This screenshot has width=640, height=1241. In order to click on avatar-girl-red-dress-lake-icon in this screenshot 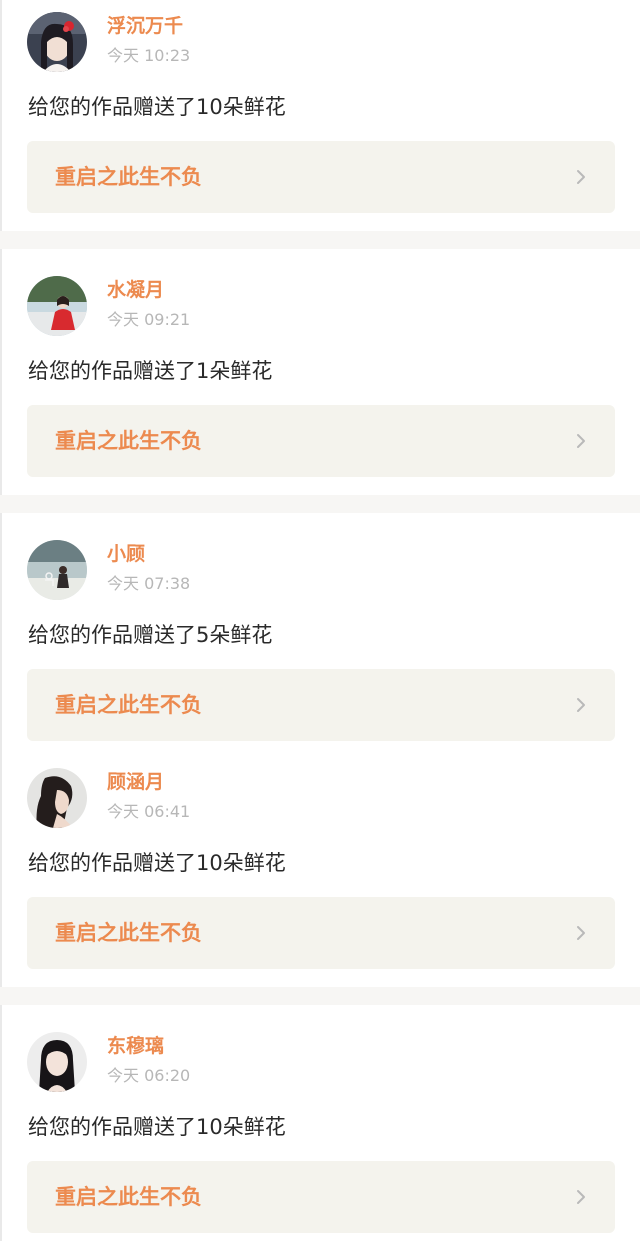, I will do `click(57, 306)`.